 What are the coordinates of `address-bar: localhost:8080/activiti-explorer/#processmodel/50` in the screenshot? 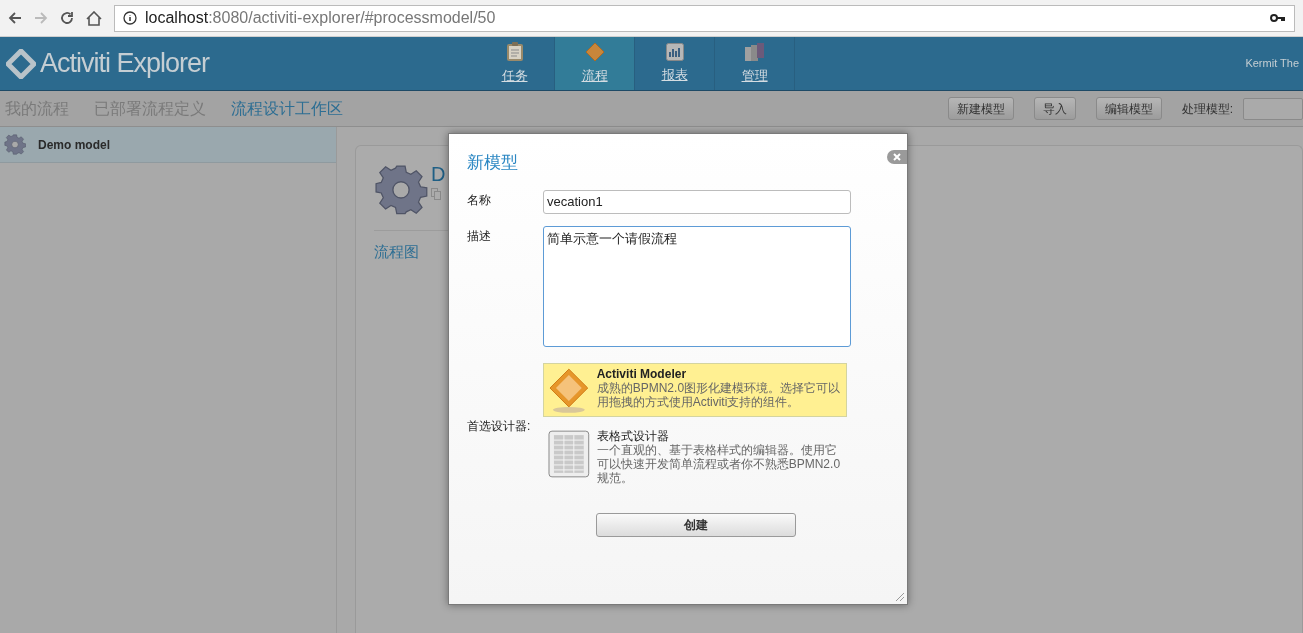 It's located at (704, 18).